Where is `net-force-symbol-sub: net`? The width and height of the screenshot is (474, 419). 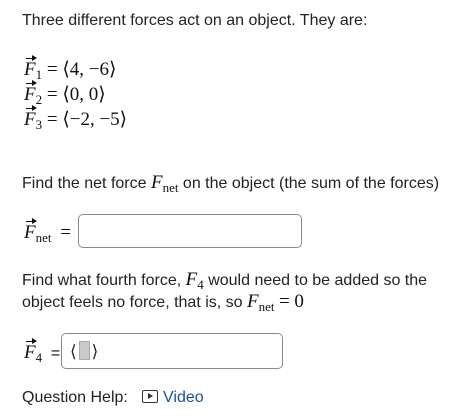 net-force-symbol-sub: net is located at coordinates (170, 187).